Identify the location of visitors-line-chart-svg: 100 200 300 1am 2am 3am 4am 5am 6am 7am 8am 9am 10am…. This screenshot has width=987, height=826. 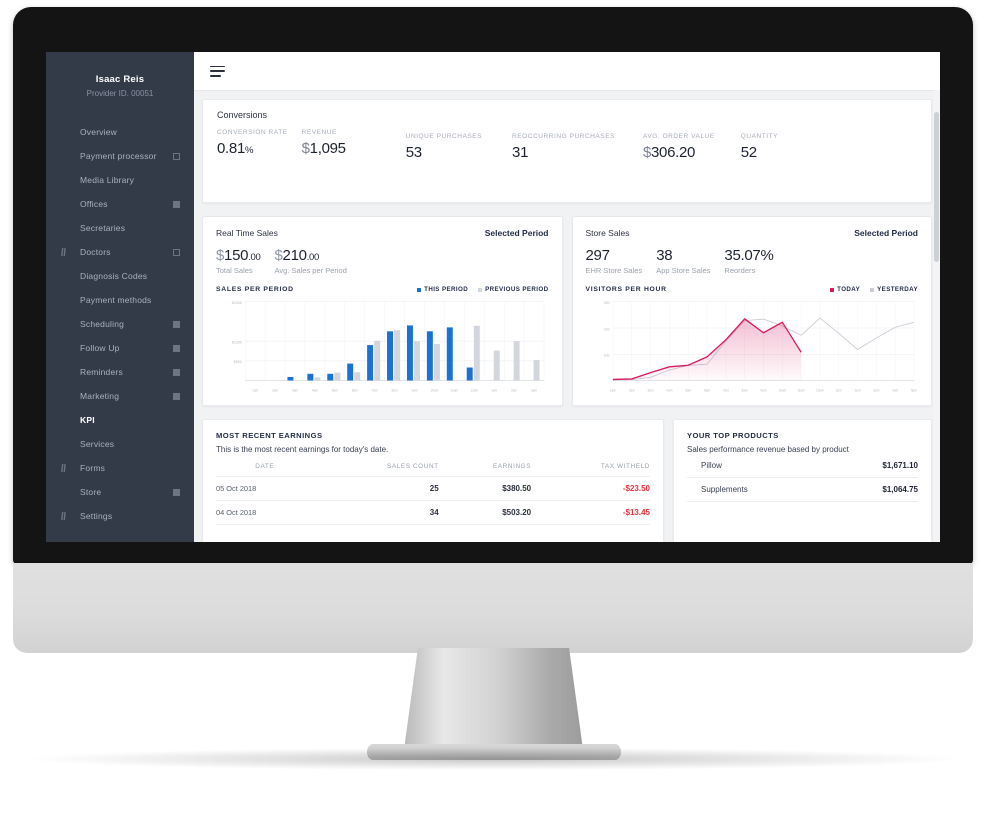
(760, 347).